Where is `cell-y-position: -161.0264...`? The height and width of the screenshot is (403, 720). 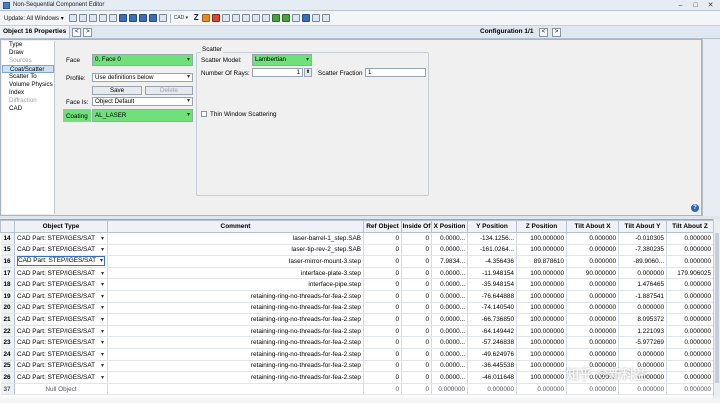 cell-y-position: -161.0264... is located at coordinates (492, 250).